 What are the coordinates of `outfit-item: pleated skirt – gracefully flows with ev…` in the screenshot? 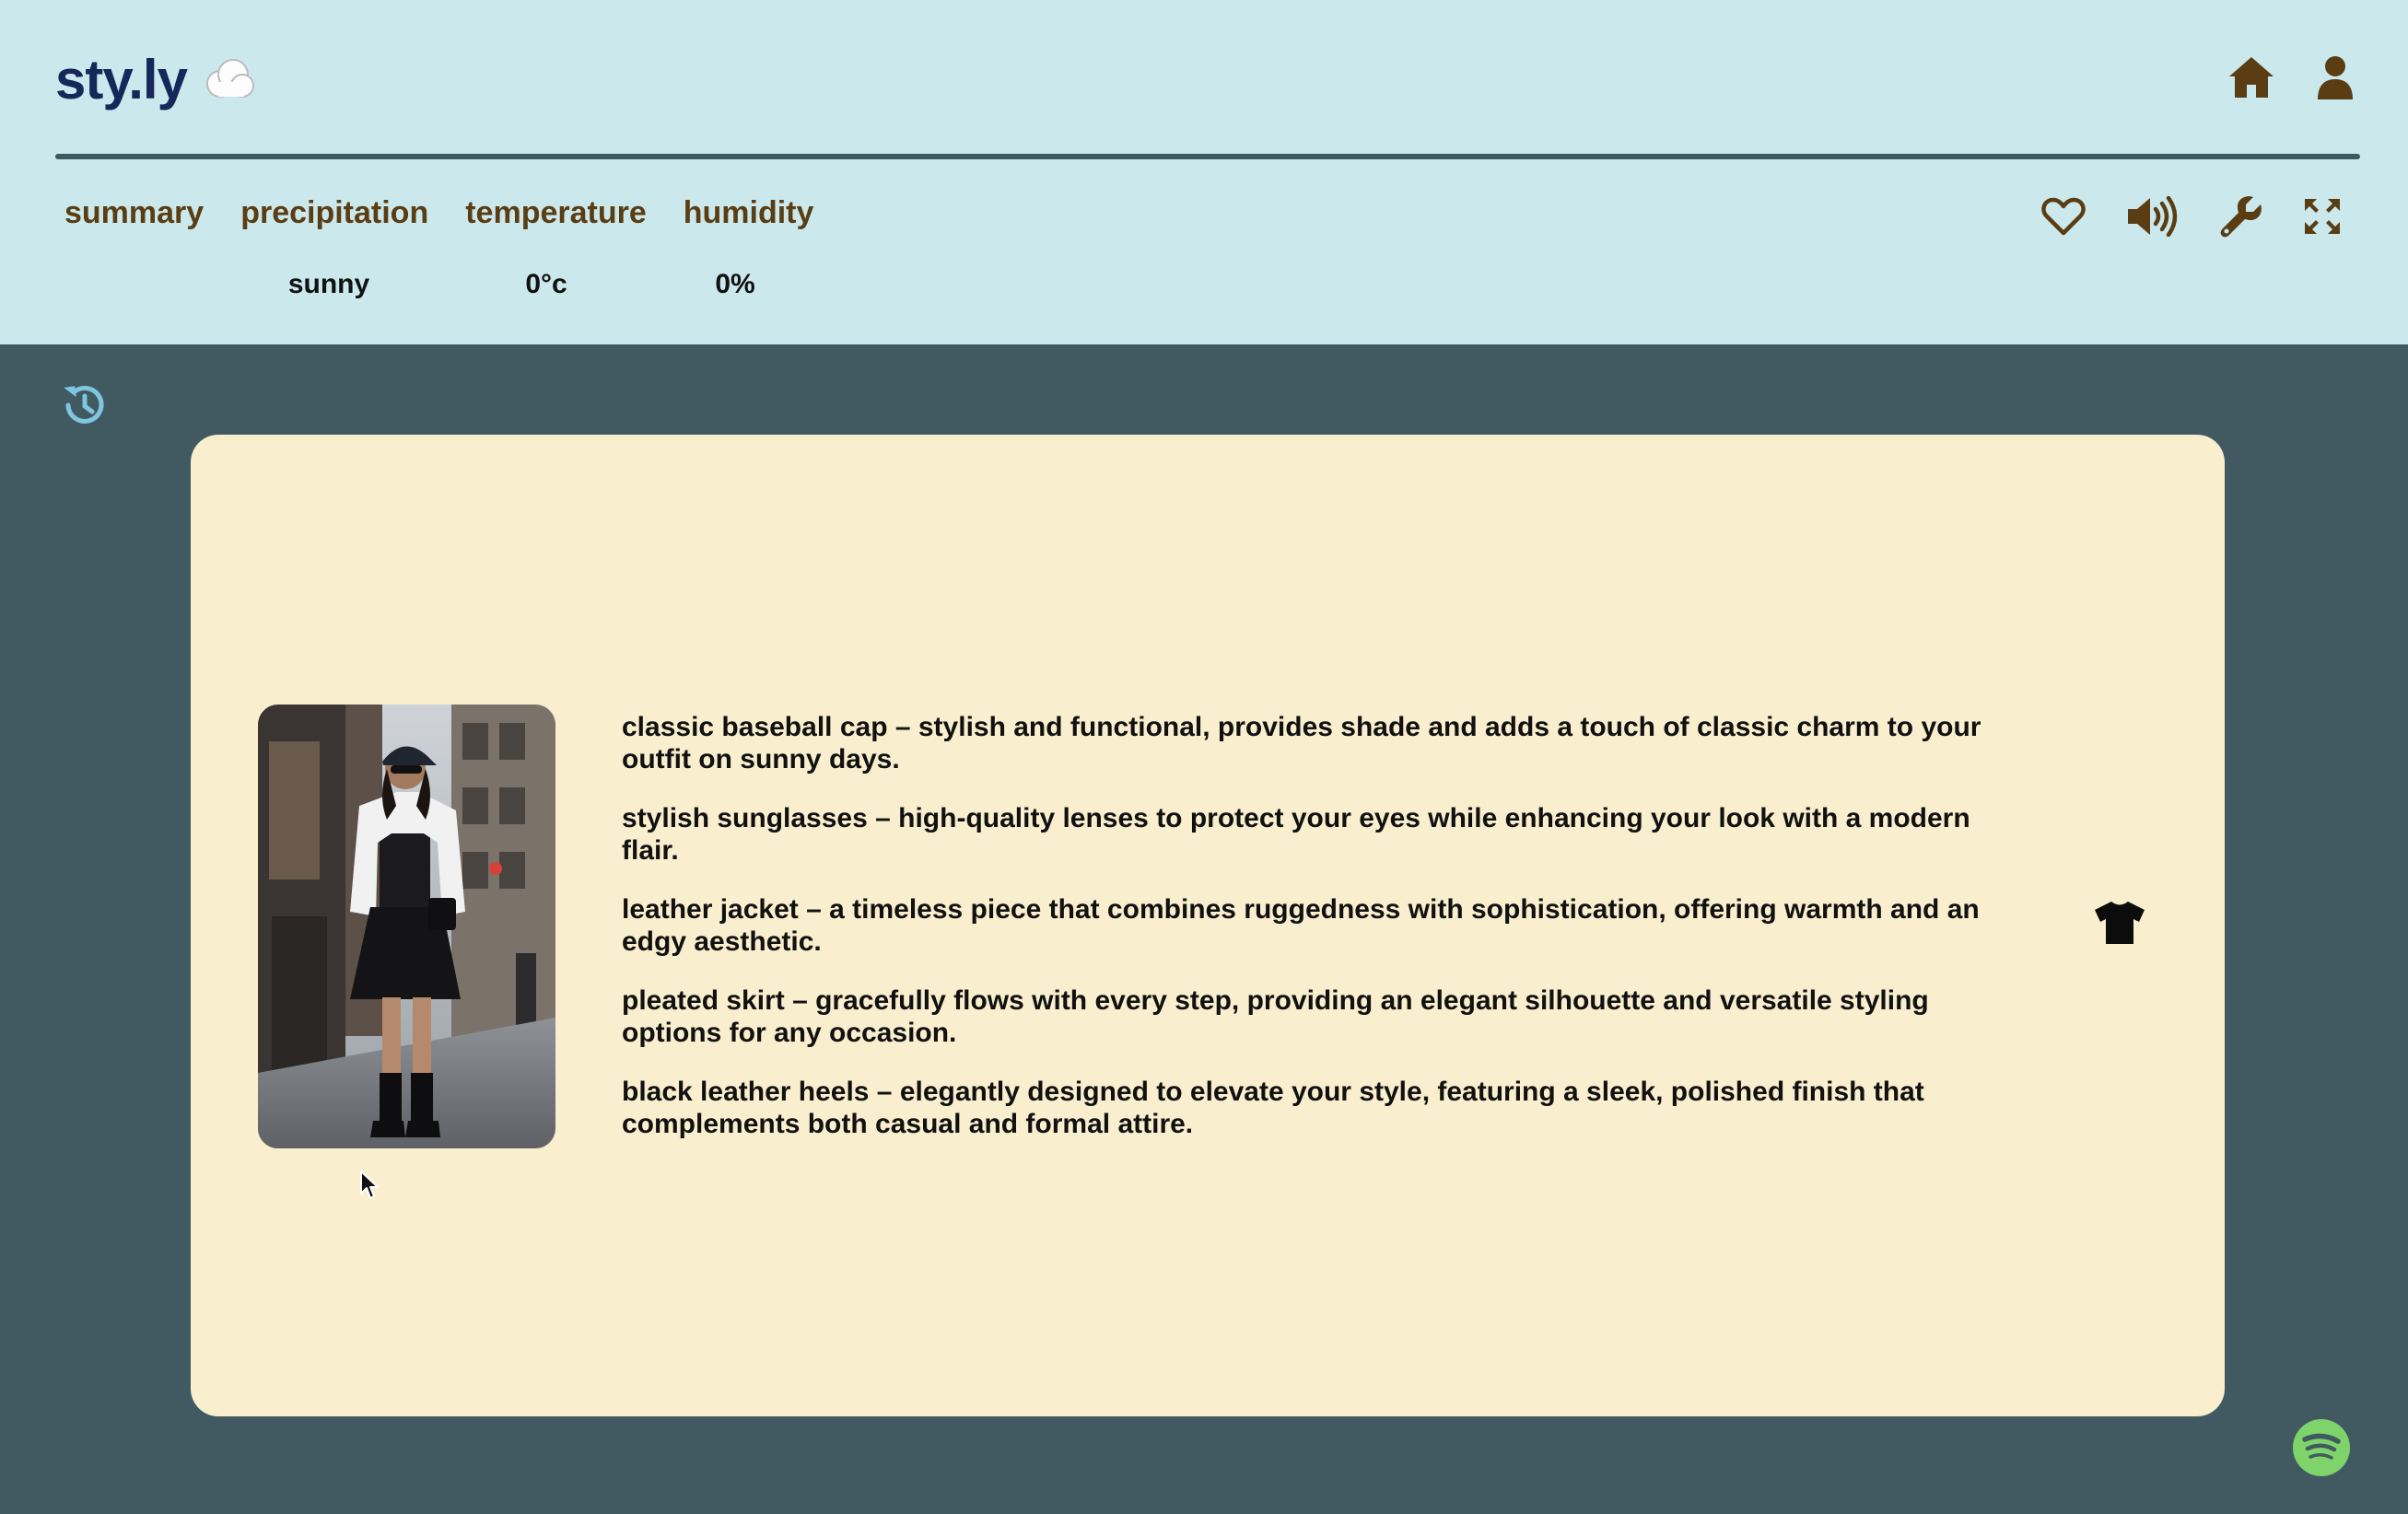 It's located at (1276, 1016).